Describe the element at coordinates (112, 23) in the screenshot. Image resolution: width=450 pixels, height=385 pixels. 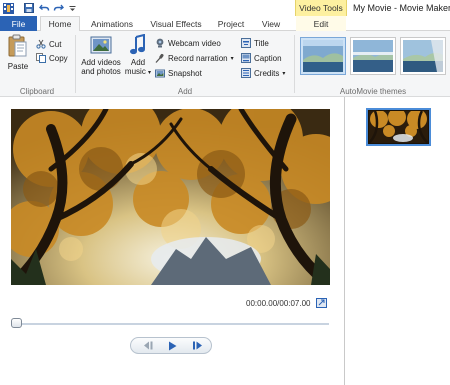
I see `tab-animations: Animations` at that location.